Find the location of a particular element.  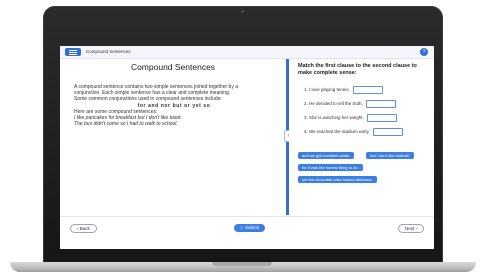

clause-text: 3. She is watching her weight, is located at coordinates (334, 117).